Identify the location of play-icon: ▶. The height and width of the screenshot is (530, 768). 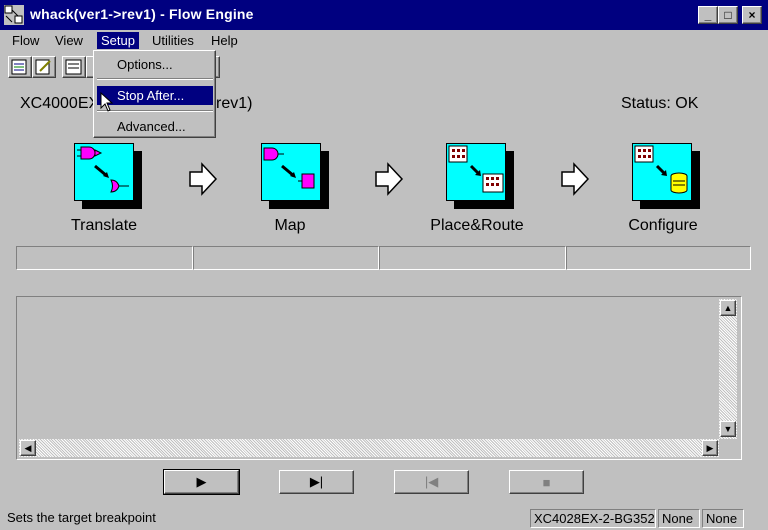
(201, 481).